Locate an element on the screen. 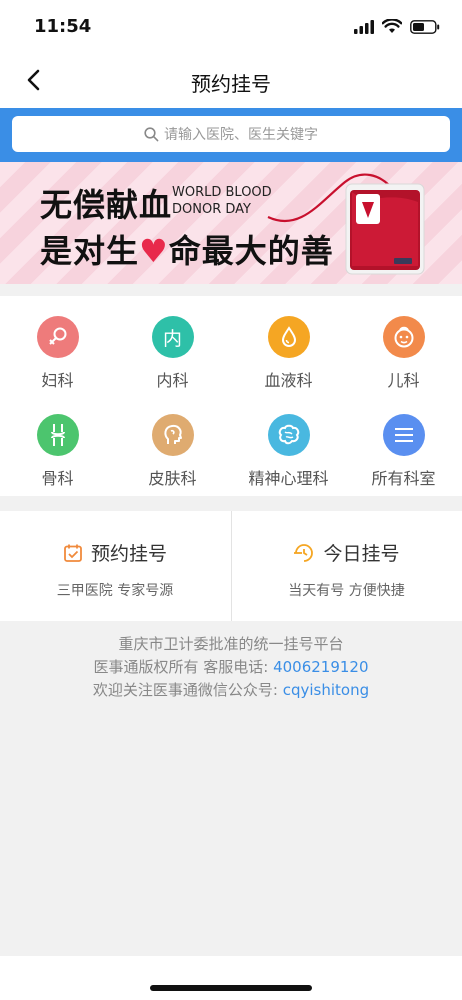 The height and width of the screenshot is (1000, 462). status-time: 11:54 is located at coordinates (63, 26).